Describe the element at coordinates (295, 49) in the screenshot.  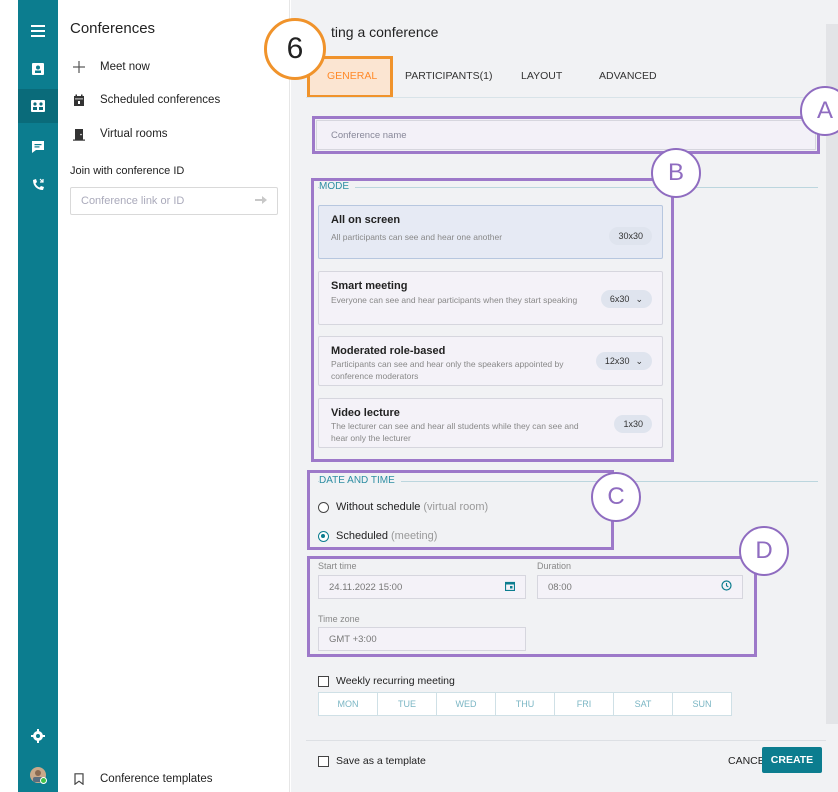
I see `step-number-badge: 6` at that location.